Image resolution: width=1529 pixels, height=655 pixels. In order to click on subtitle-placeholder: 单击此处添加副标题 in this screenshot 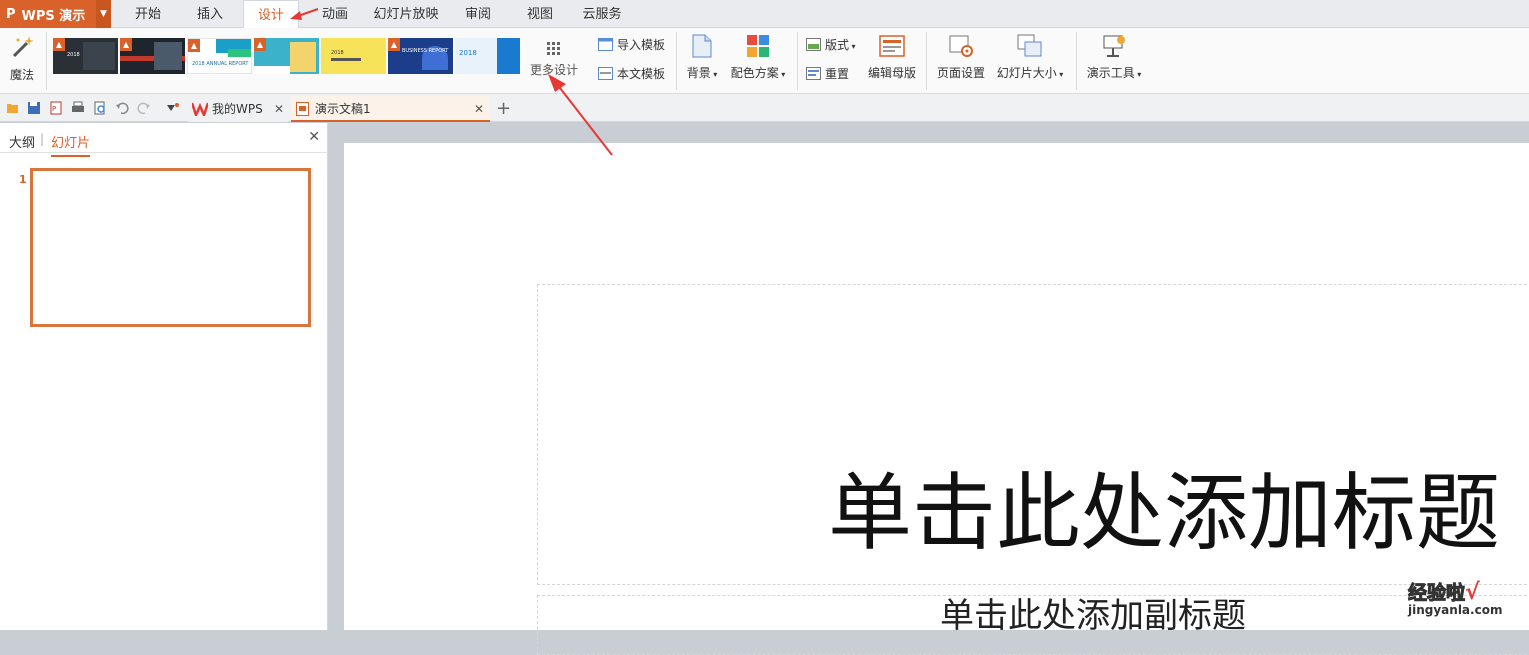, I will do `click(1033, 625)`.